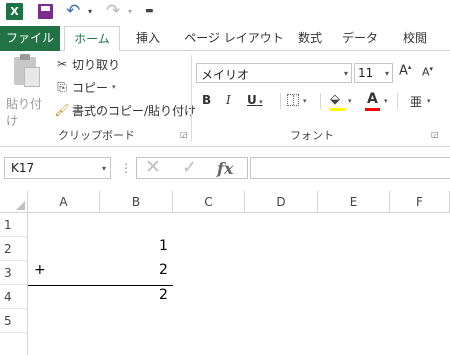  What do you see at coordinates (184, 134) in the screenshot?
I see `clipboard-launcher-icon: ◲` at bounding box center [184, 134].